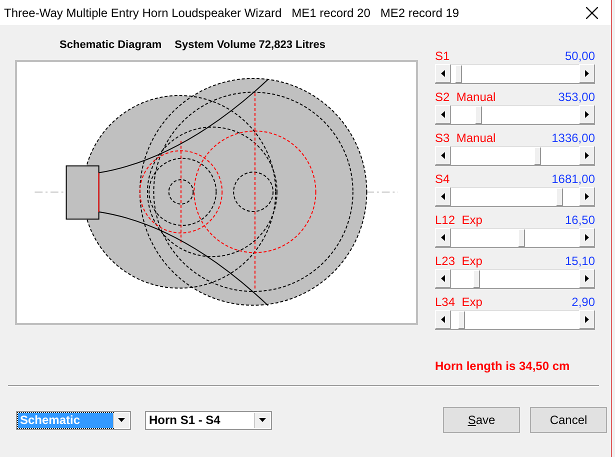 The height and width of the screenshot is (457, 615). What do you see at coordinates (503, 366) in the screenshot?
I see `horn-length-text: Horn length is 34,50 cm` at bounding box center [503, 366].